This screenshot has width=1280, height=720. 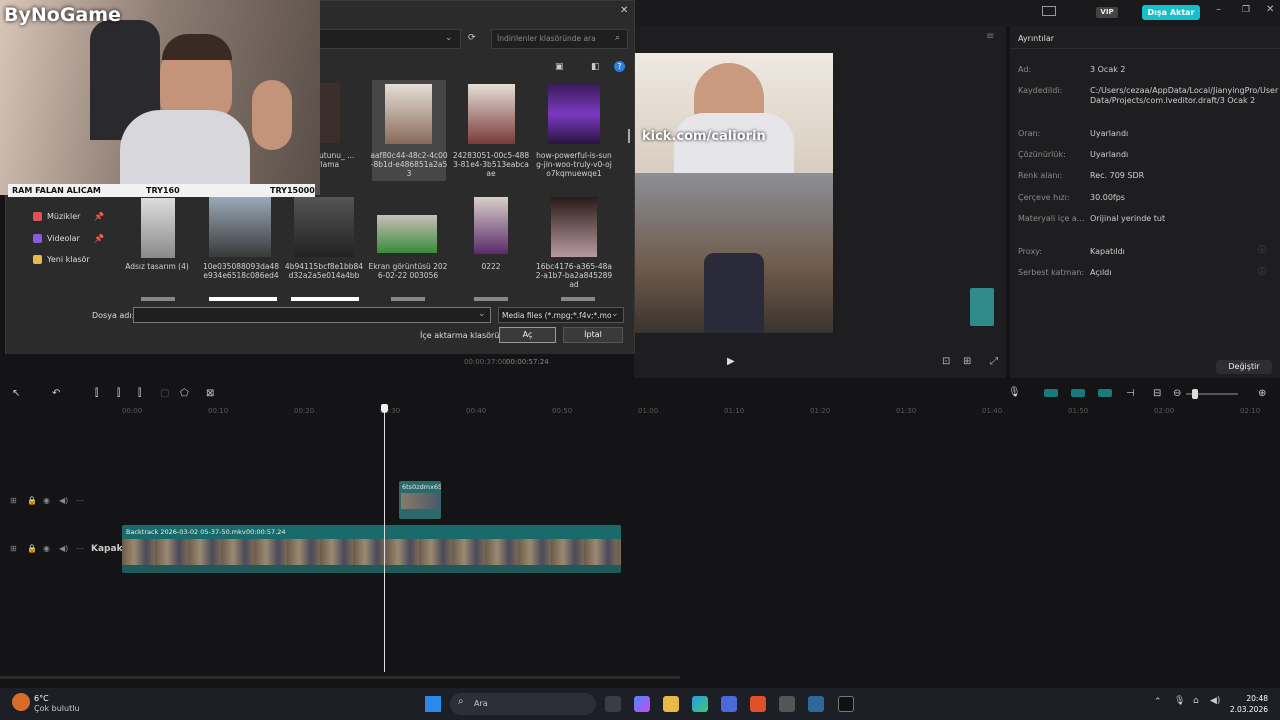 What do you see at coordinates (1014, 392) in the screenshot?
I see `microphone-icon: 🎙` at bounding box center [1014, 392].